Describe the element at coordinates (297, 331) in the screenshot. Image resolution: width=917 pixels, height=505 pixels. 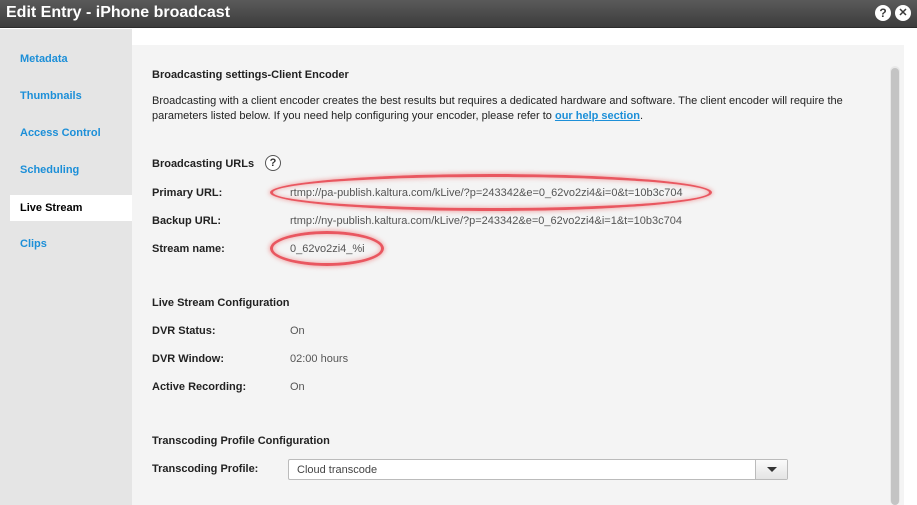
I see `dvr-status-value: On` at that location.